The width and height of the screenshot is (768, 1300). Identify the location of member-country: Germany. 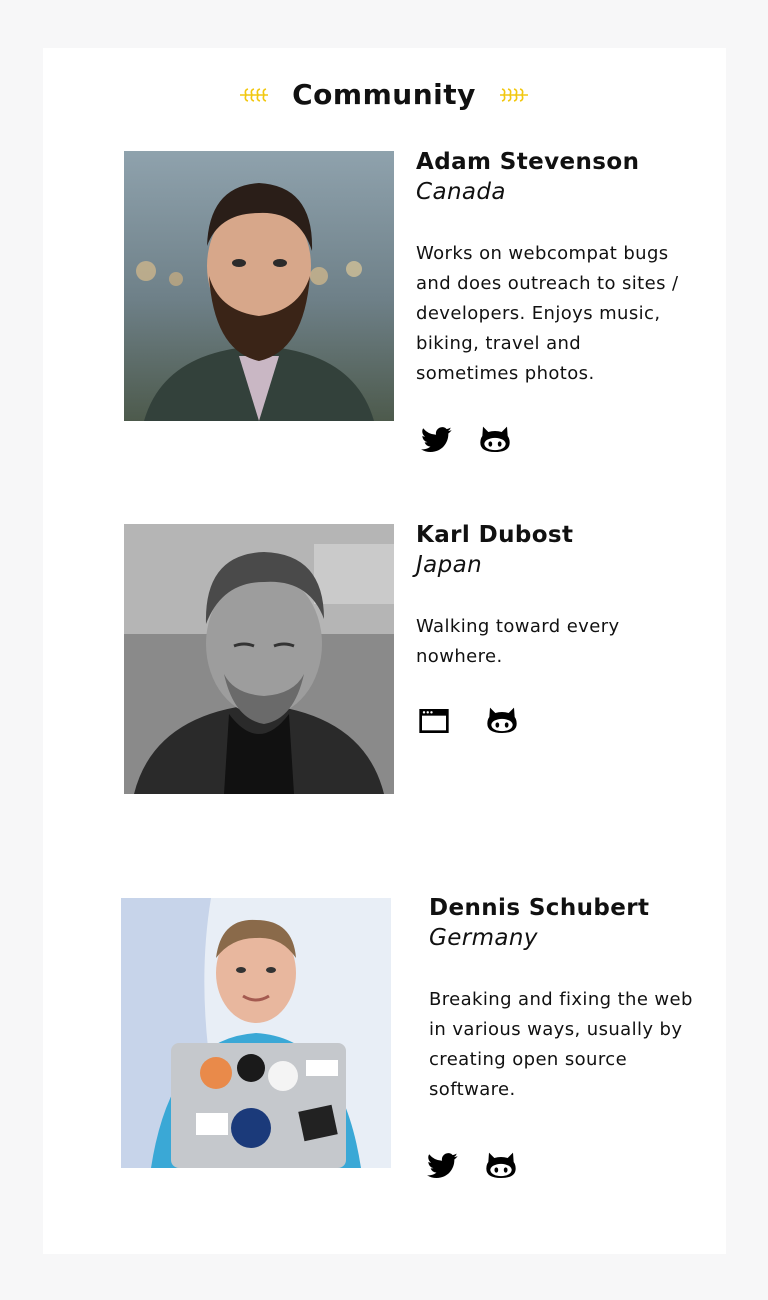
(483, 938).